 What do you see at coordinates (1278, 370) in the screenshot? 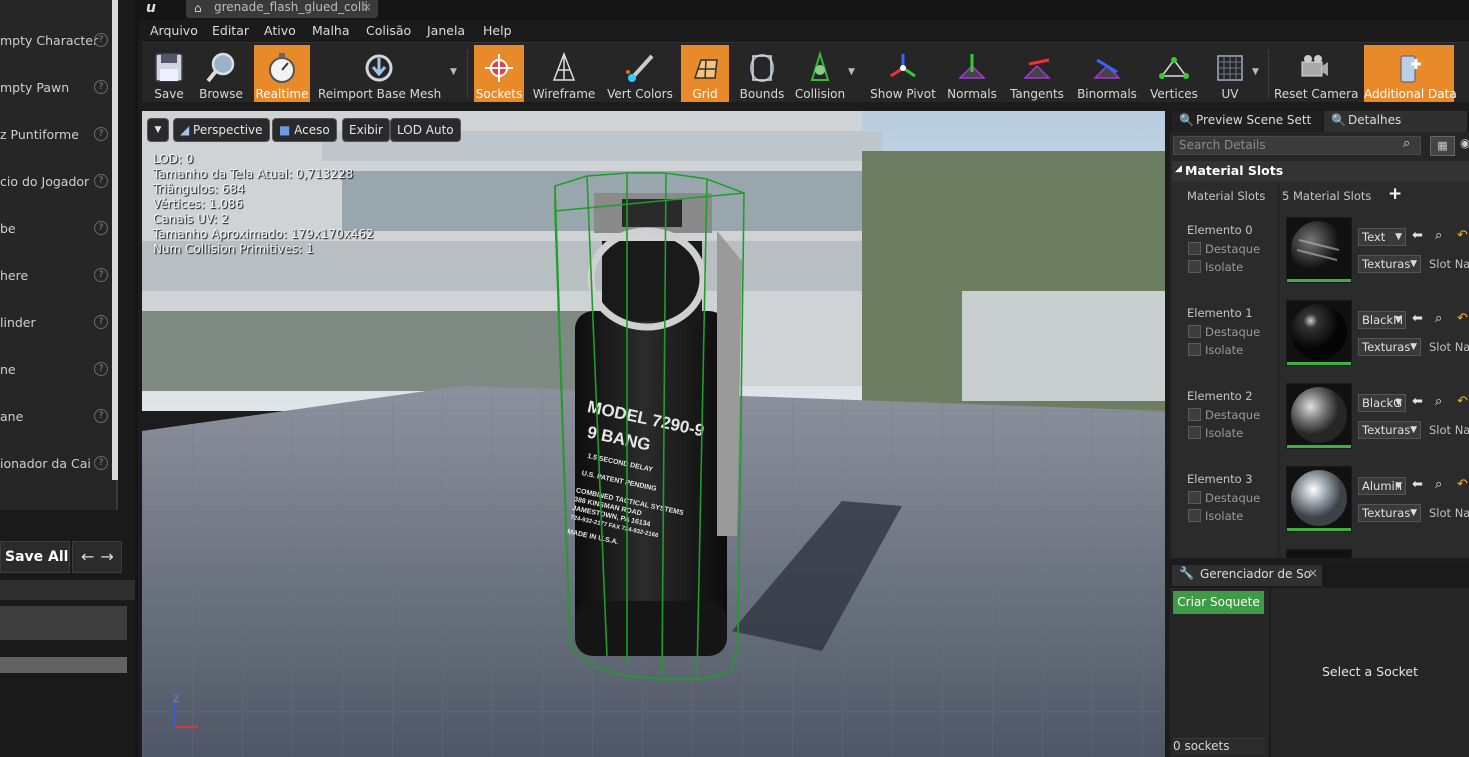
I see `column-divider` at bounding box center [1278, 370].